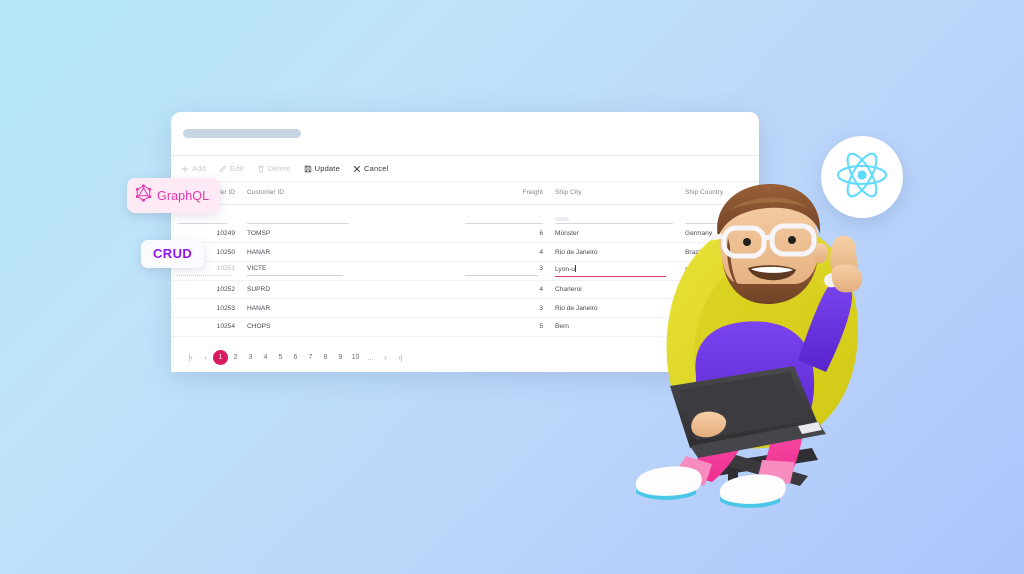 This screenshot has width=1024, height=574. Describe the element at coordinates (225, 327) in the screenshot. I see `cell-order-id: 10254` at that location.